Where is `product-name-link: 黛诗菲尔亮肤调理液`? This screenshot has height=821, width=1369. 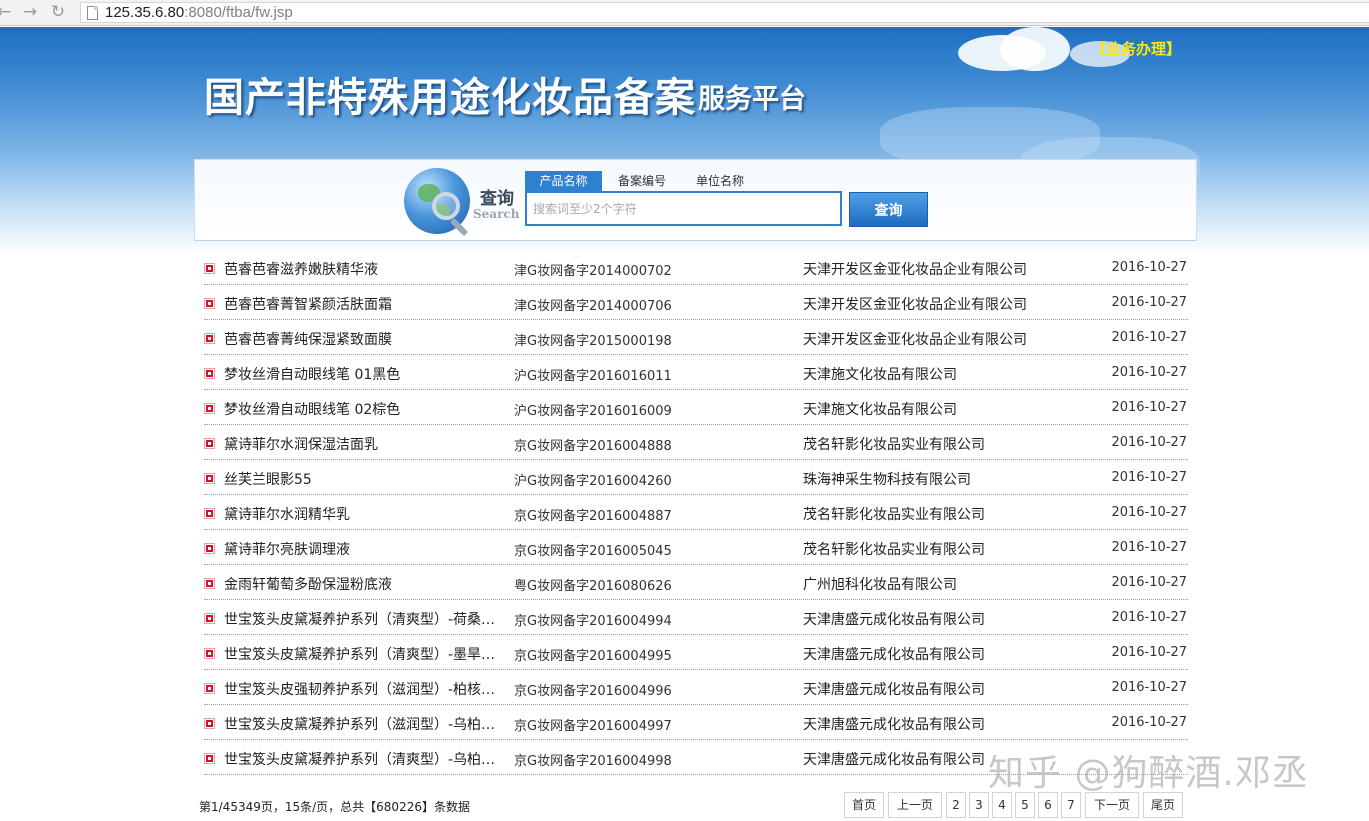 product-name-link: 黛诗菲尔亮肤调理液 is located at coordinates (363, 549).